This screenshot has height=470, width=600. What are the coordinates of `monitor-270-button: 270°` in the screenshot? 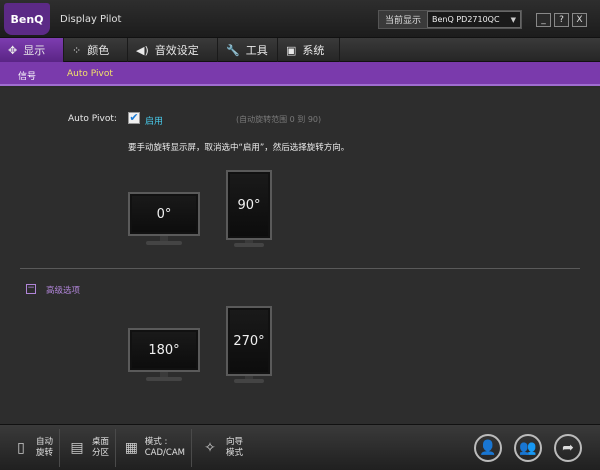 It's located at (249, 345).